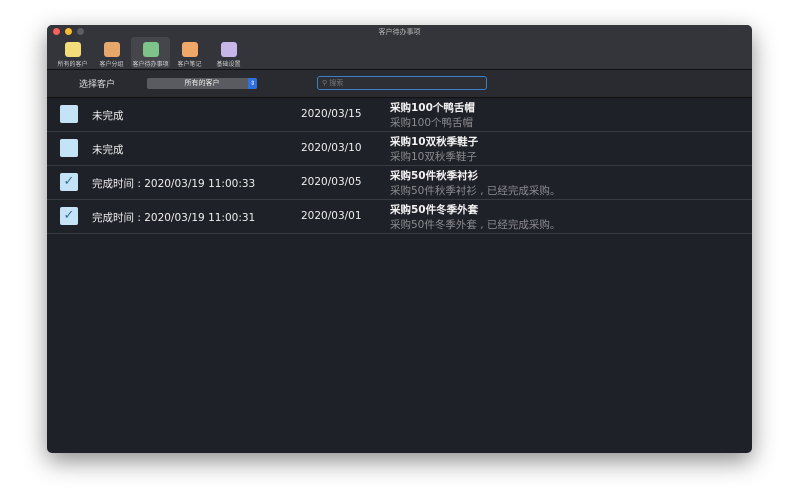  Describe the element at coordinates (399, 47) in the screenshot. I see `title-bar: 客户待办事项 所有的客户 客户分组 客户待办事项 客户笔记 基础设置` at that location.